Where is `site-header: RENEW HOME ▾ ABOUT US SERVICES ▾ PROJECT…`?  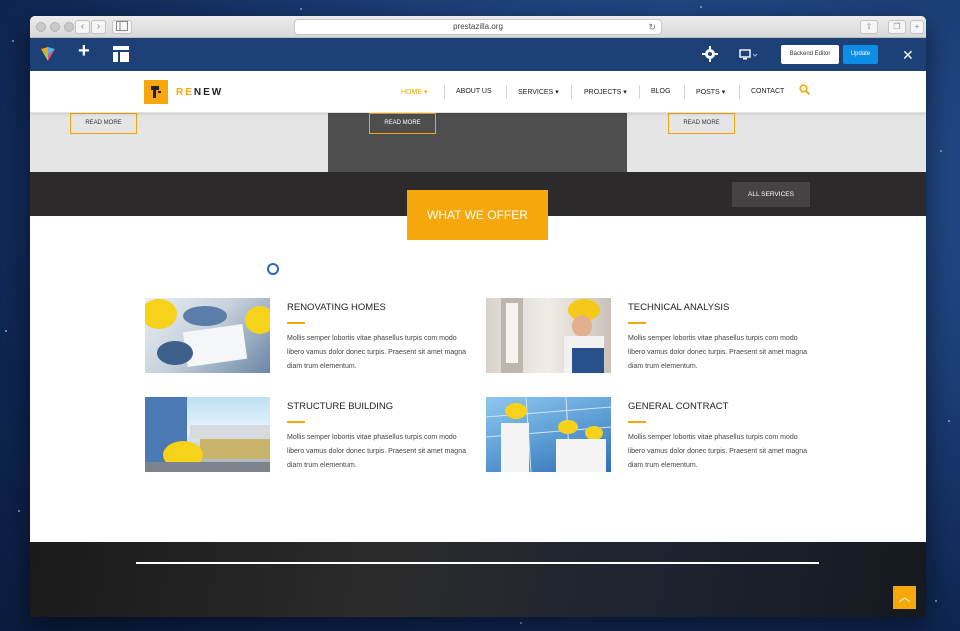 site-header: RENEW HOME ▾ ABOUT US SERVICES ▾ PROJECT… is located at coordinates (478, 92).